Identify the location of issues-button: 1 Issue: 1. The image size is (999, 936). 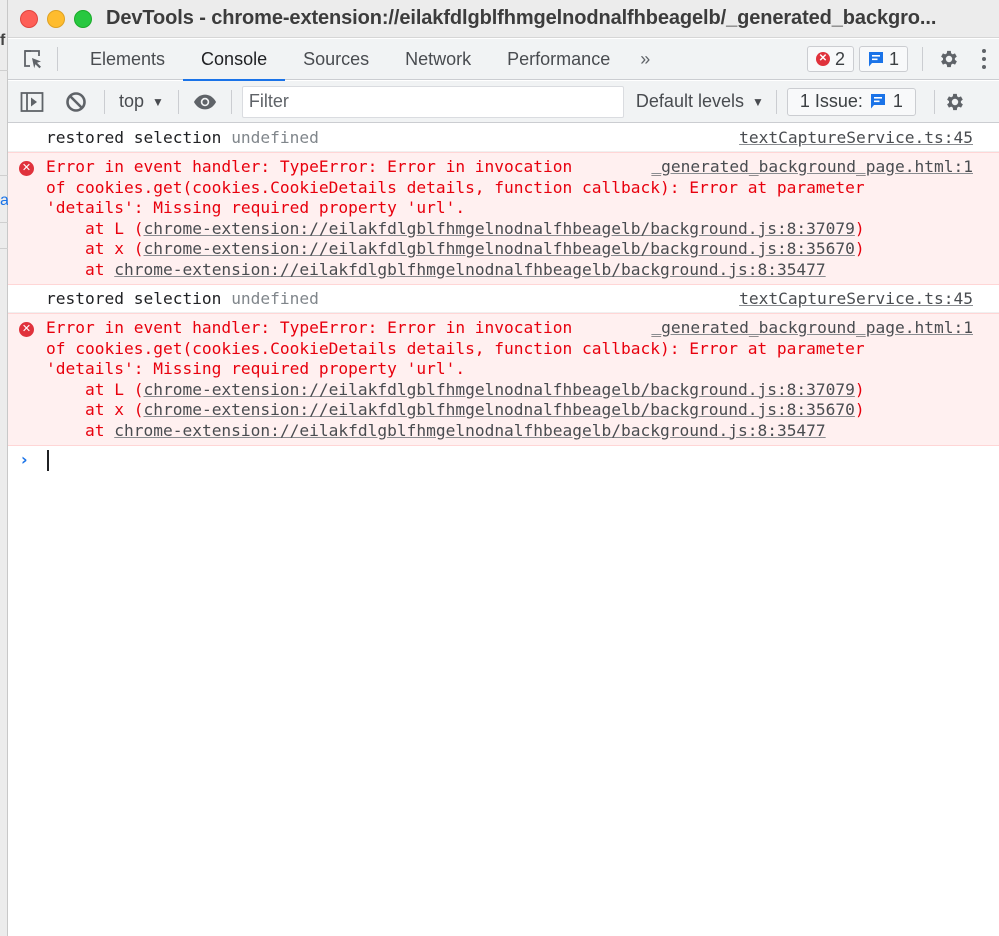
(851, 101).